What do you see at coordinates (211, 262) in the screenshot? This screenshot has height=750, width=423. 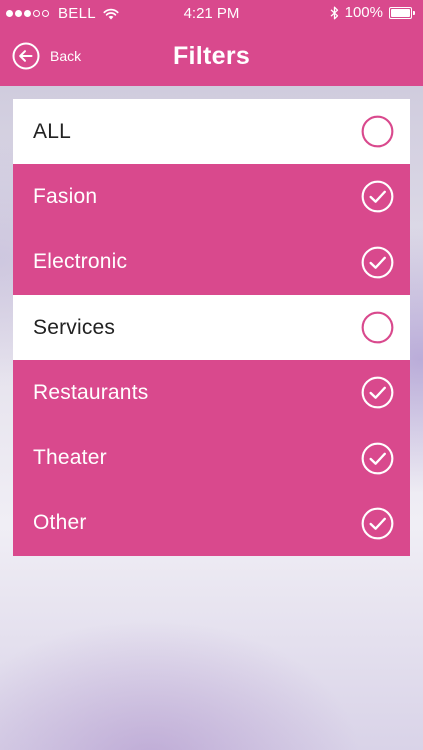 I see `filter-row-electronic: Electronic` at bounding box center [211, 262].